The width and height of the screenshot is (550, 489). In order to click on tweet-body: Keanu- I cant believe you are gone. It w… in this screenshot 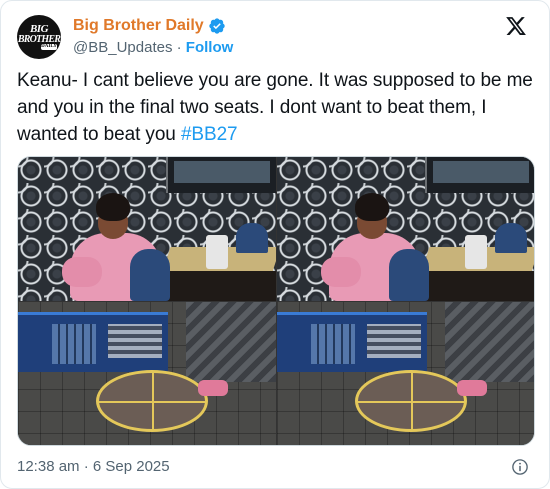, I will do `click(275, 107)`.